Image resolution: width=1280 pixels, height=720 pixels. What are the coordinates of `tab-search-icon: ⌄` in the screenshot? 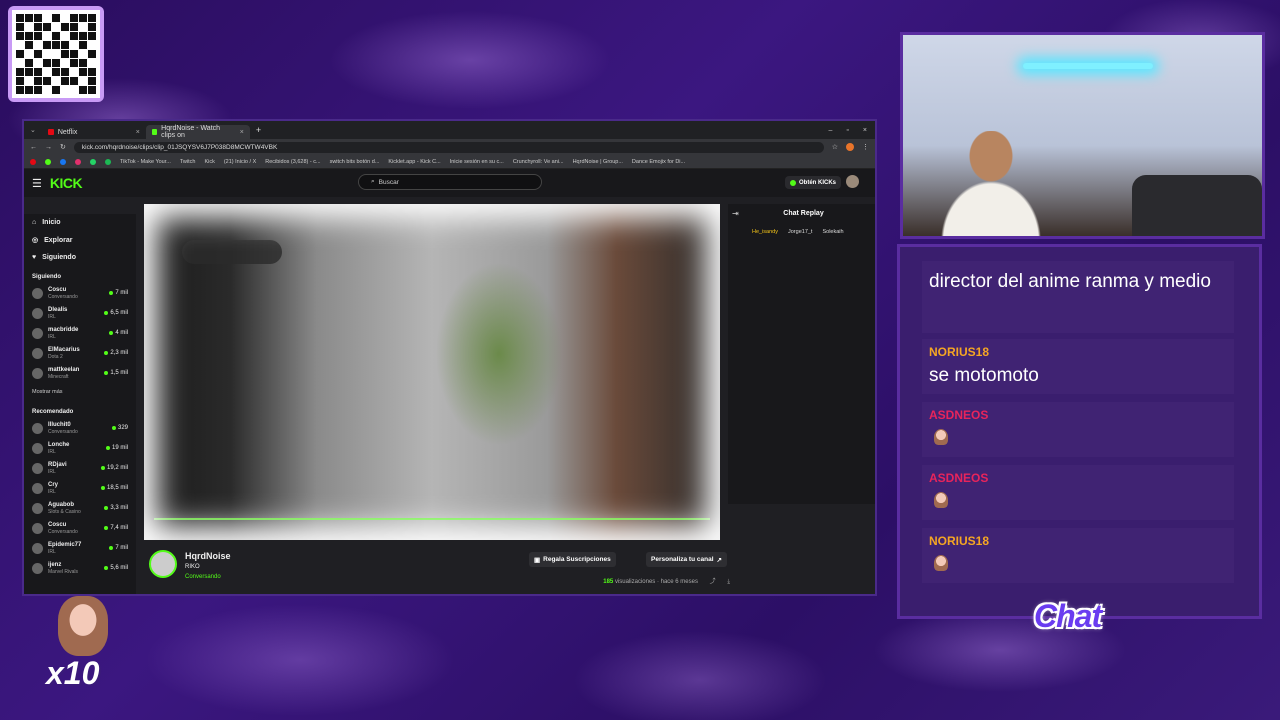 It's located at (33, 130).